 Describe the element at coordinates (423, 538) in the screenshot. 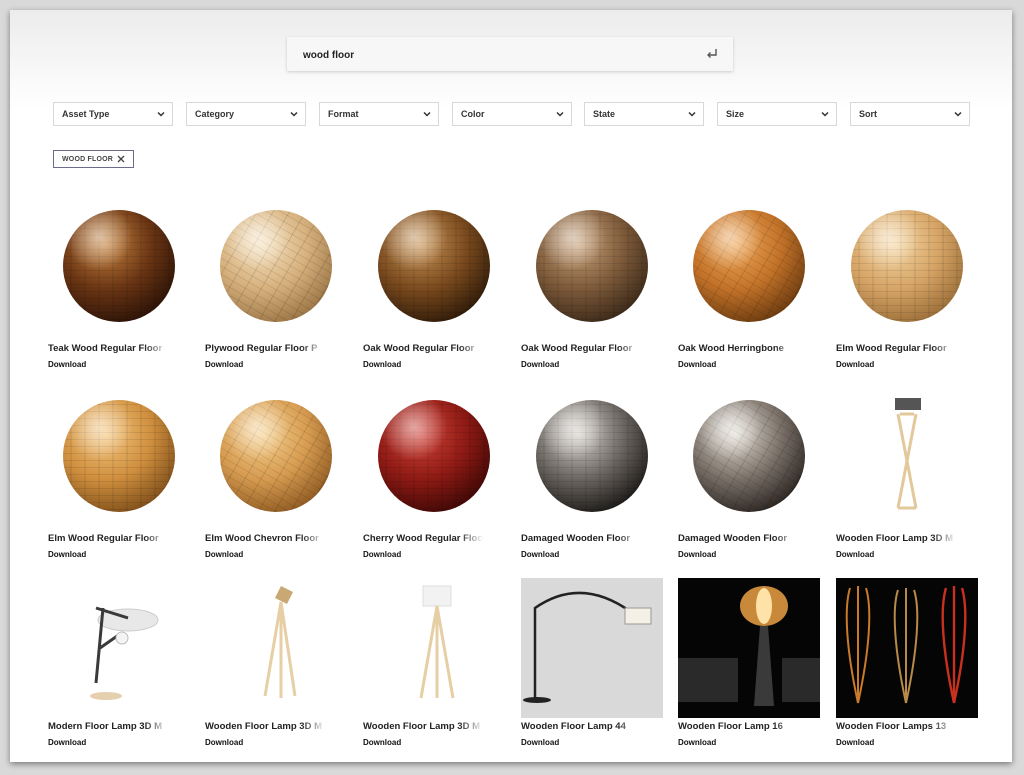

I see `asset-title: Cherry Wood Regular Floor` at that location.